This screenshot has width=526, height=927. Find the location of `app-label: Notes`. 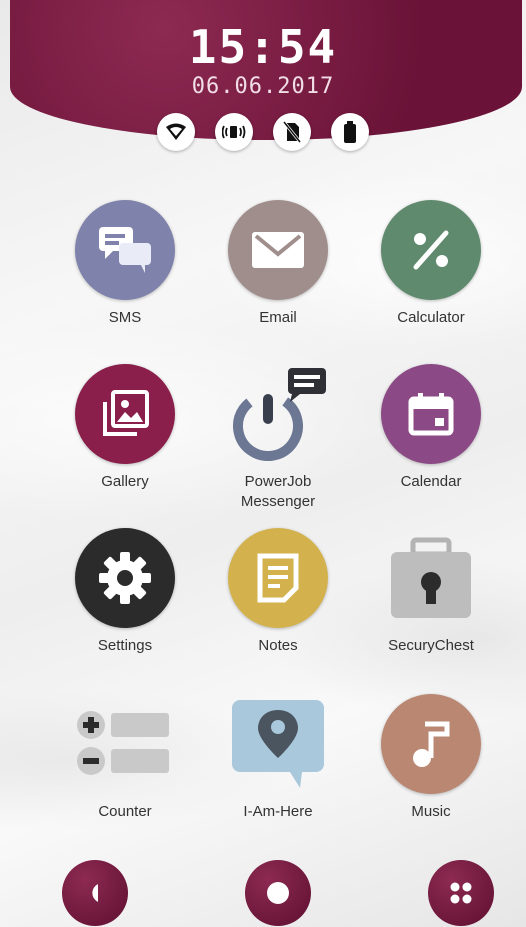

app-label: Notes is located at coordinates (278, 645).